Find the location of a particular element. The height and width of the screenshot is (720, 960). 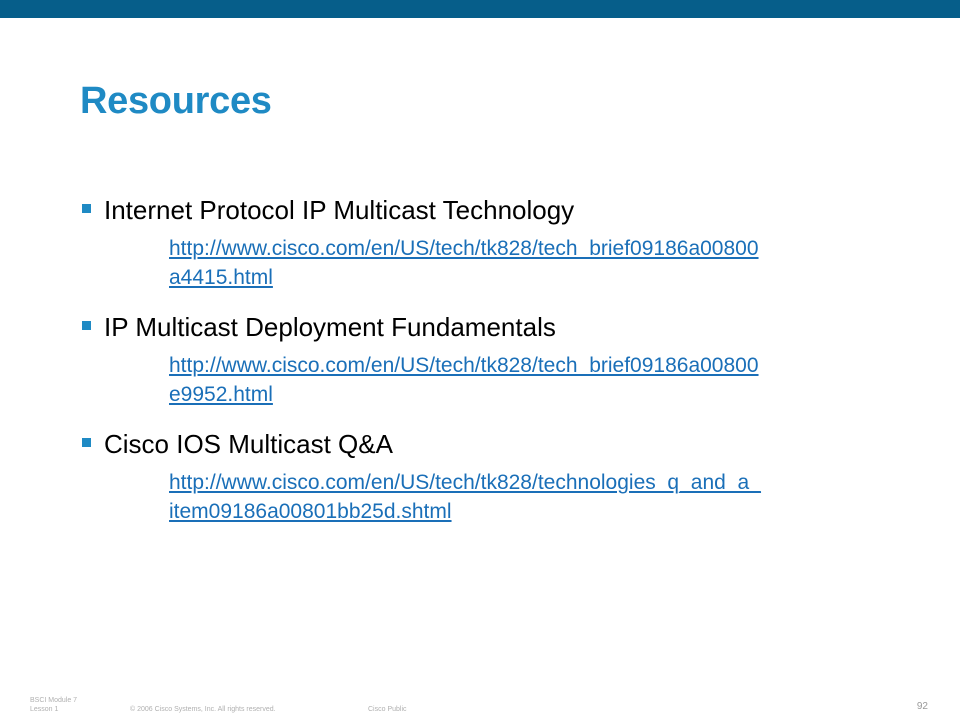

link-line-2: item09186a00801bb25d.shtml is located at coordinates (310, 511).